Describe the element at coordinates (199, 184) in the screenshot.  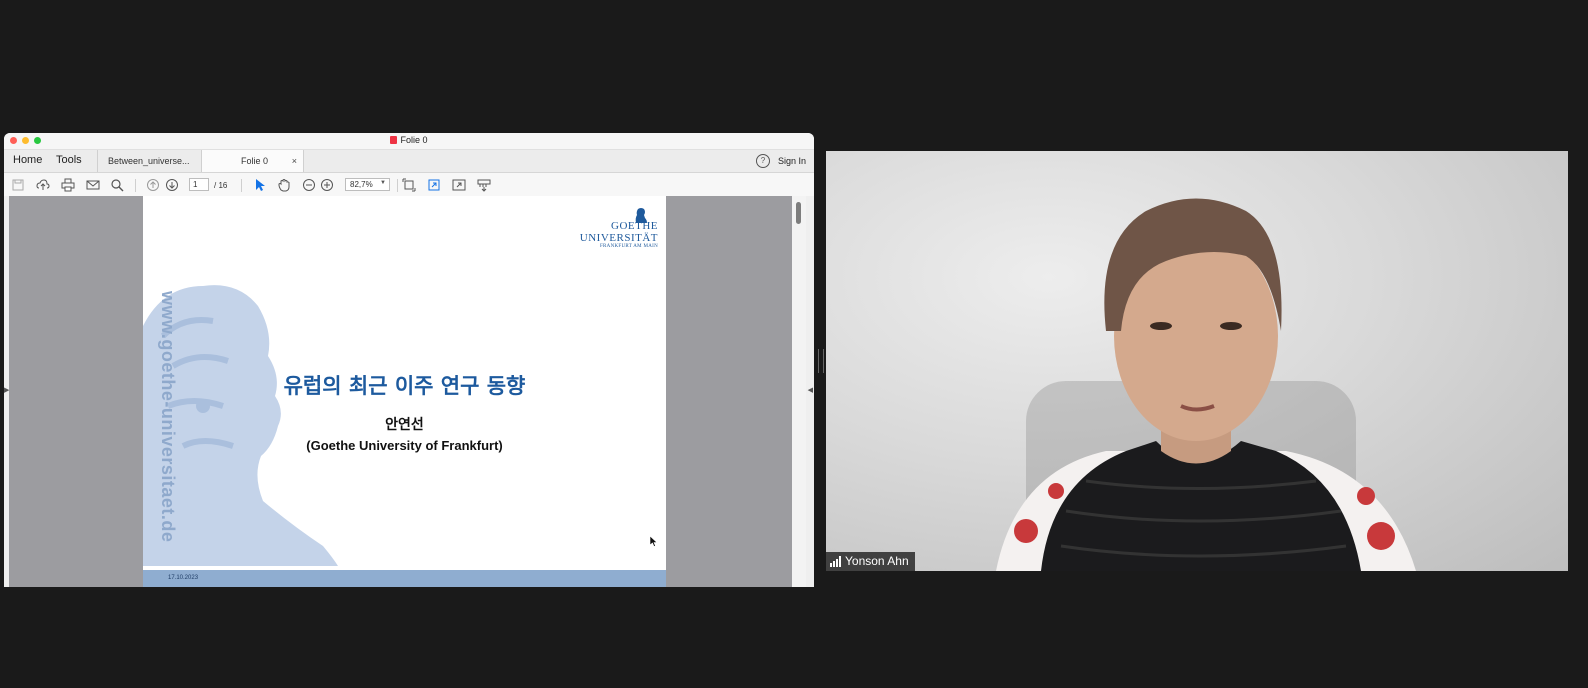
I see `page-number-input` at that location.